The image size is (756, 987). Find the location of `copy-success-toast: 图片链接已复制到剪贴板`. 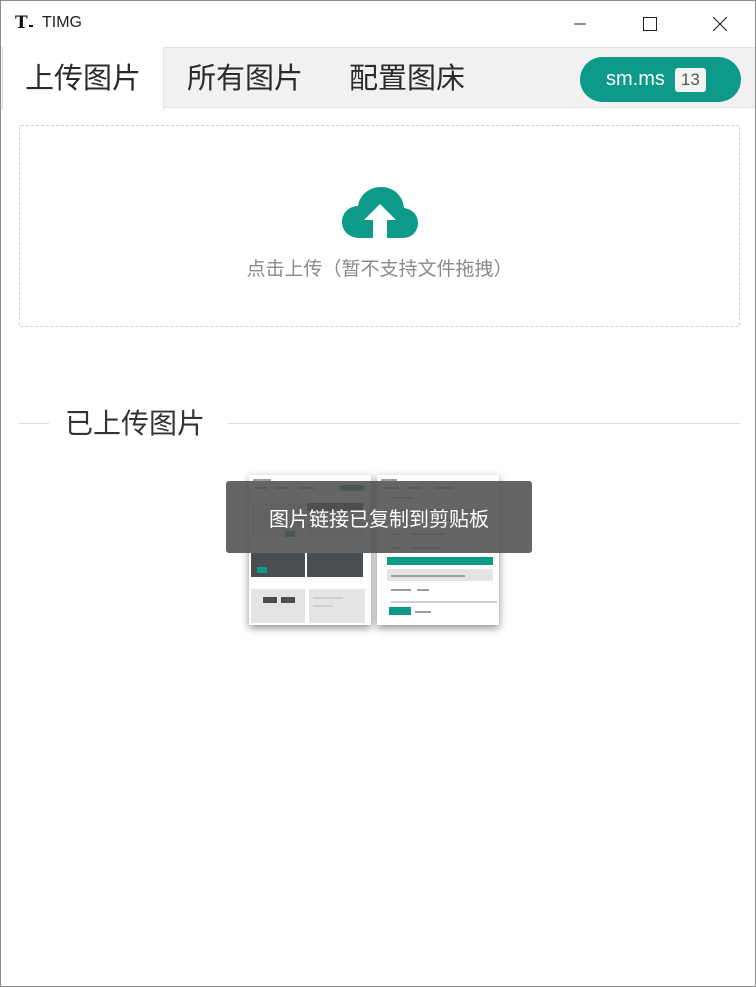

copy-success-toast: 图片链接已复制到剪贴板 is located at coordinates (379, 517).